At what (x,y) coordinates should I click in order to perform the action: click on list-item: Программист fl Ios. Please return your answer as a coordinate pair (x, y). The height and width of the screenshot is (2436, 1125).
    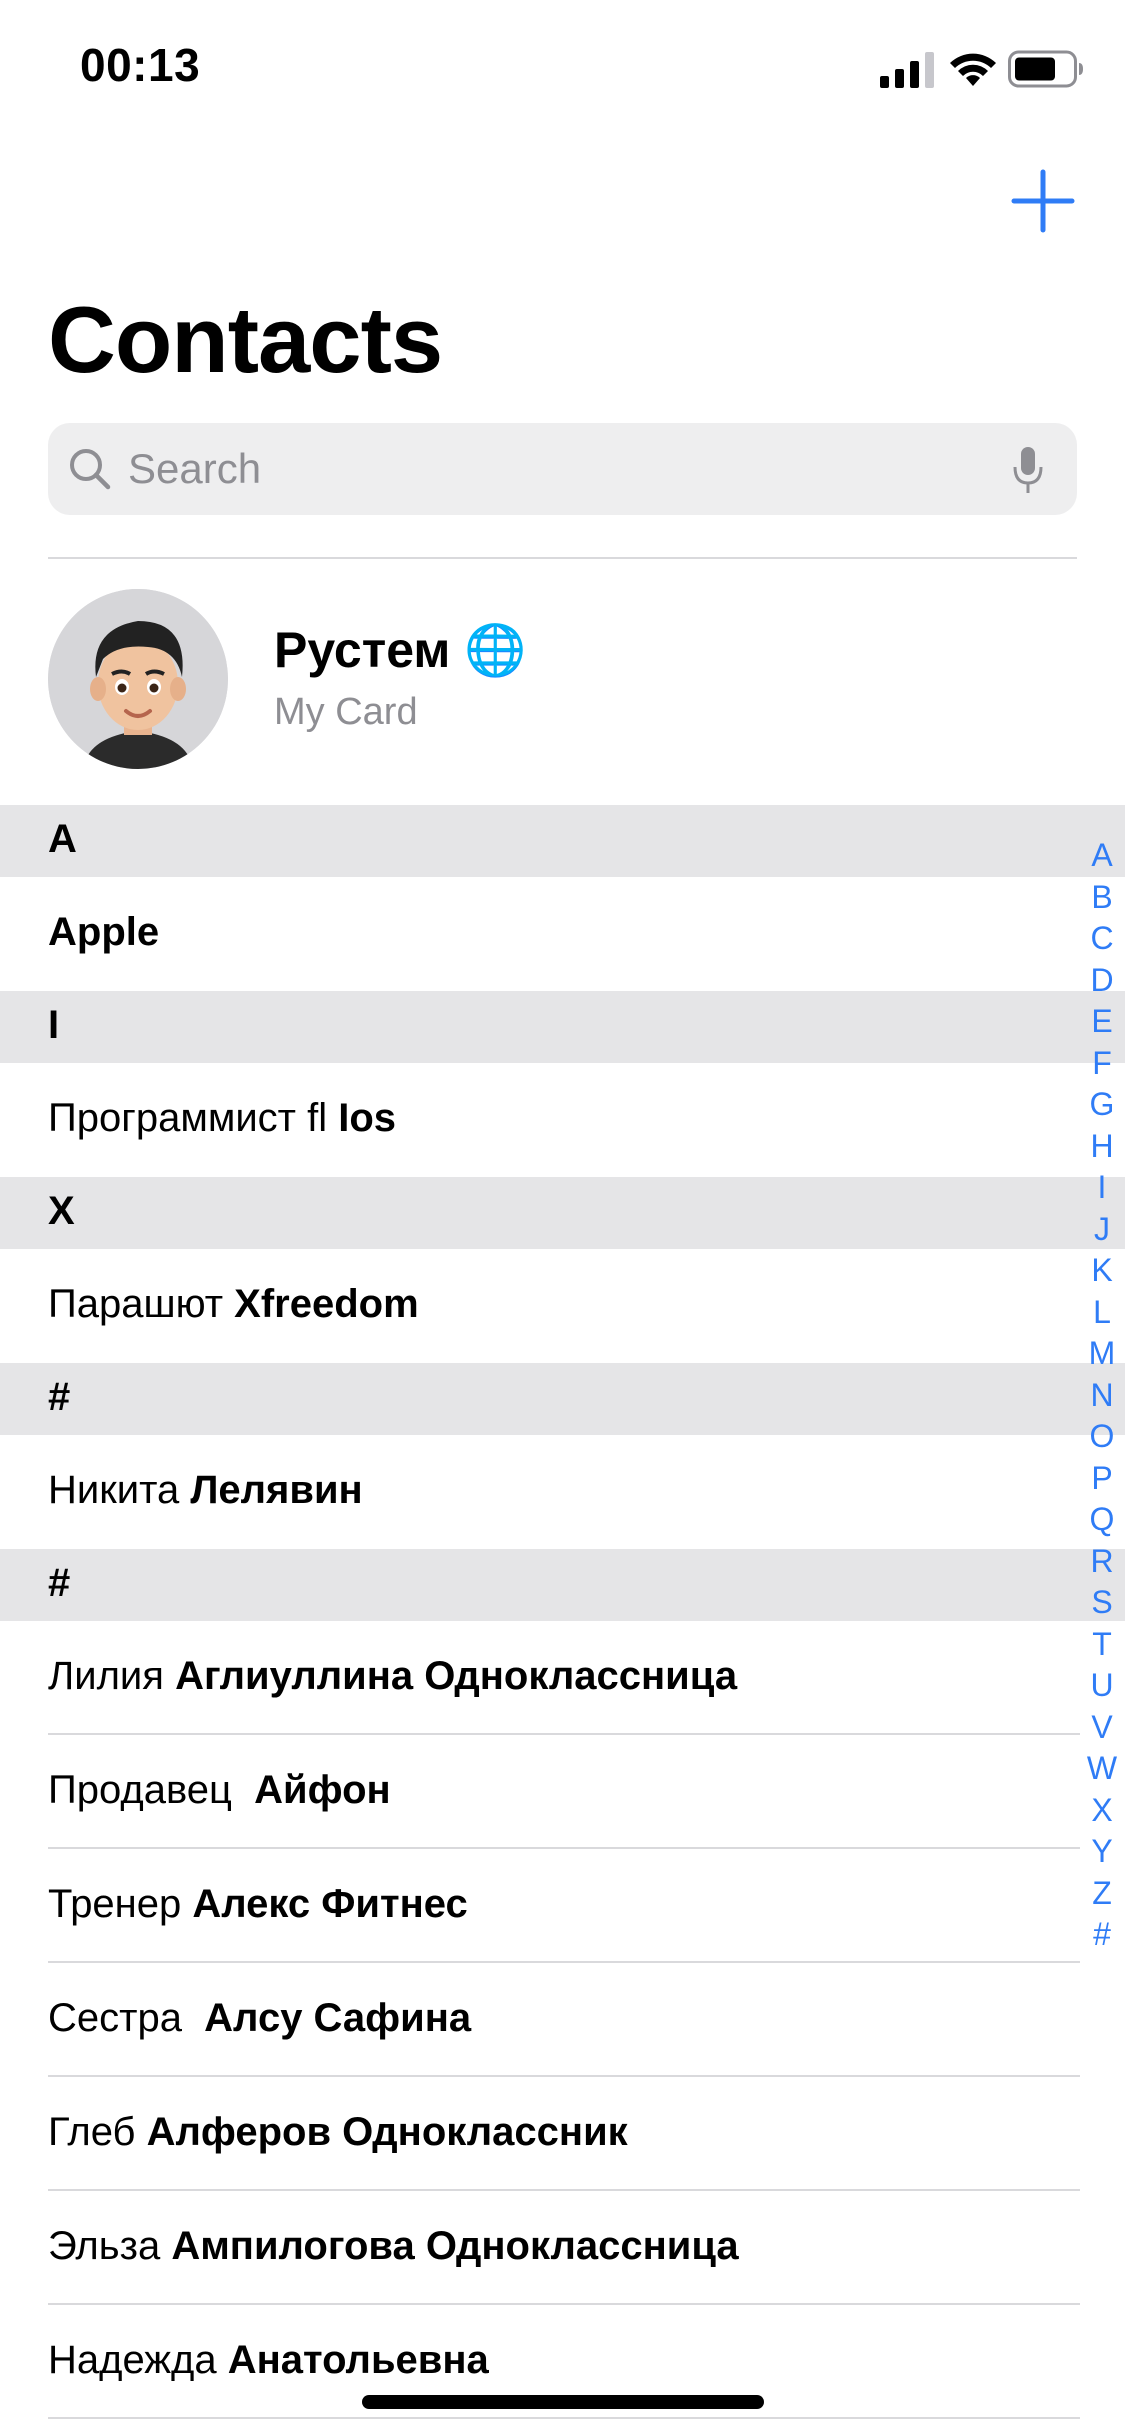
    Looking at the image, I should click on (562, 1120).